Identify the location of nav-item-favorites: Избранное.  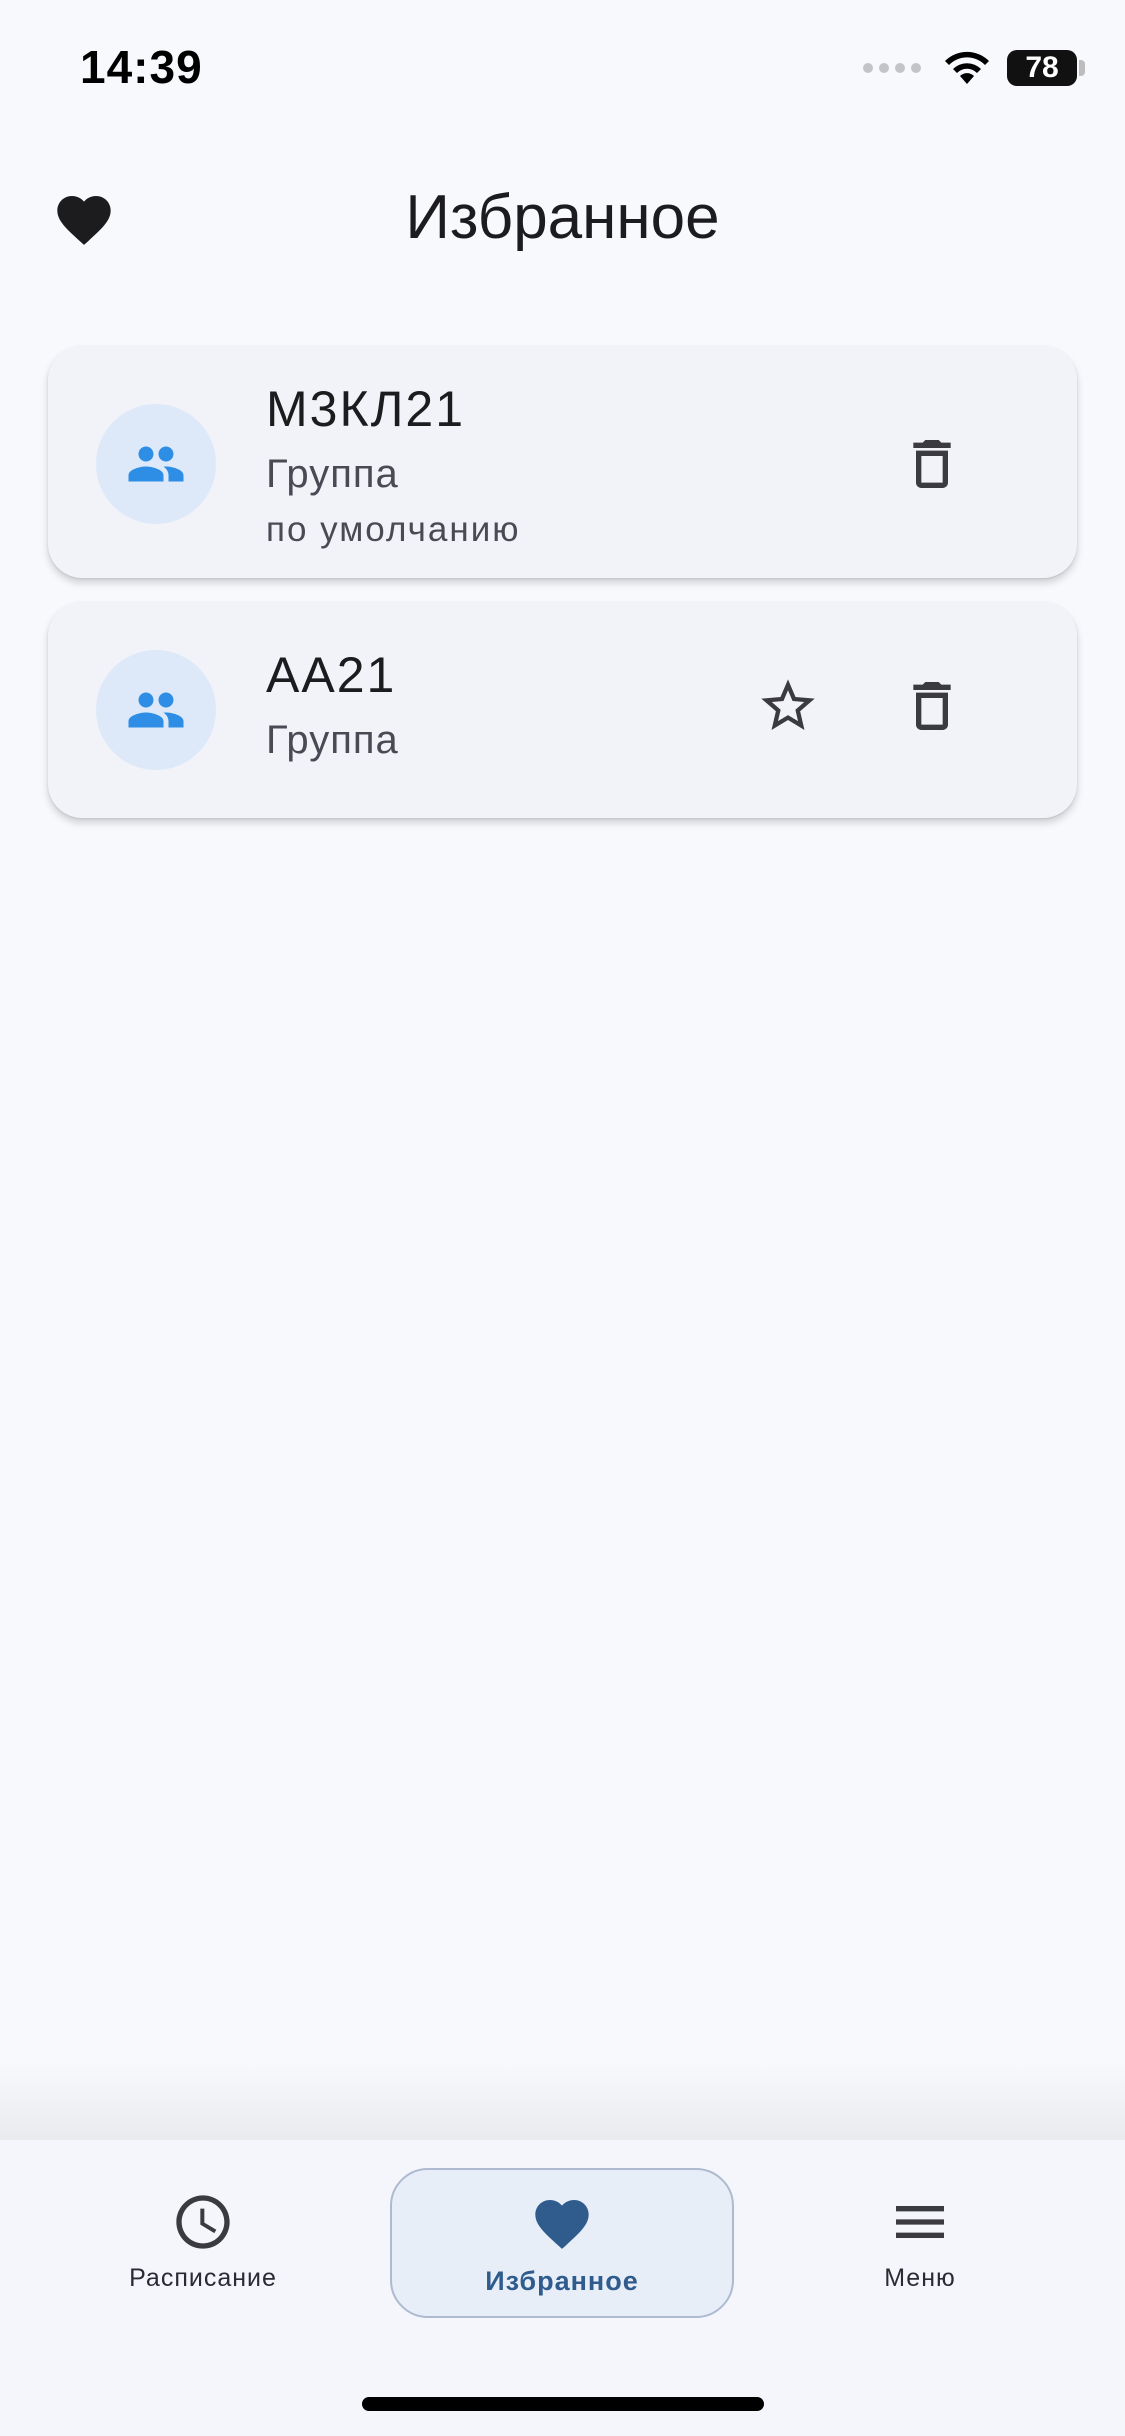
(562, 2243).